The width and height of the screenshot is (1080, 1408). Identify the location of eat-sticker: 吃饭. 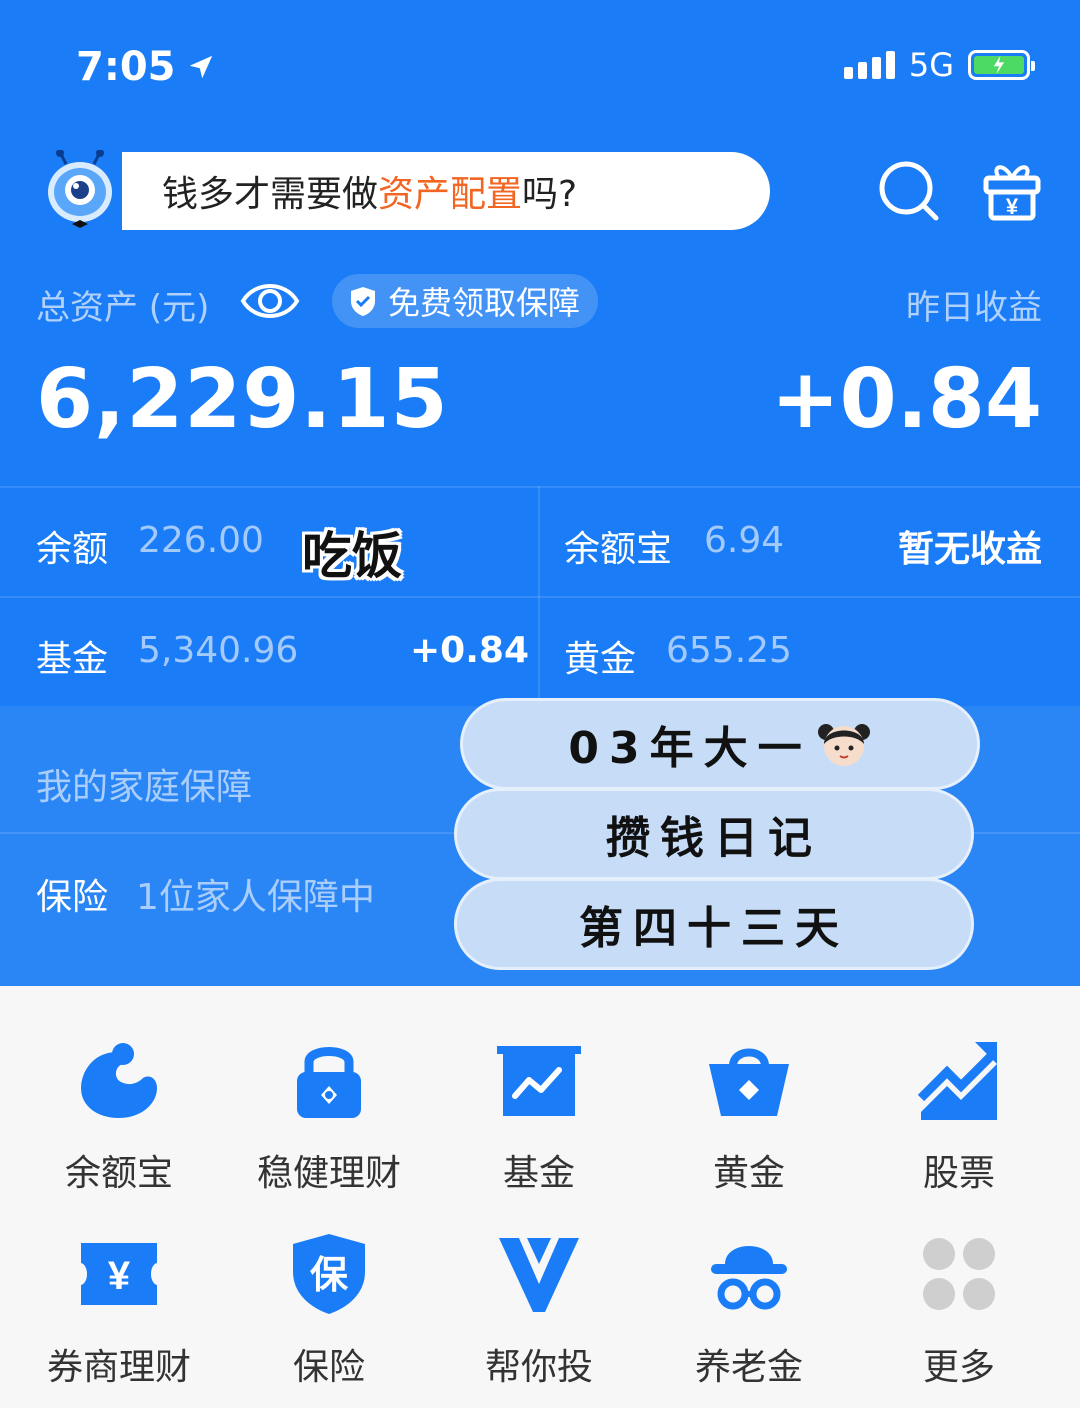
(352, 556).